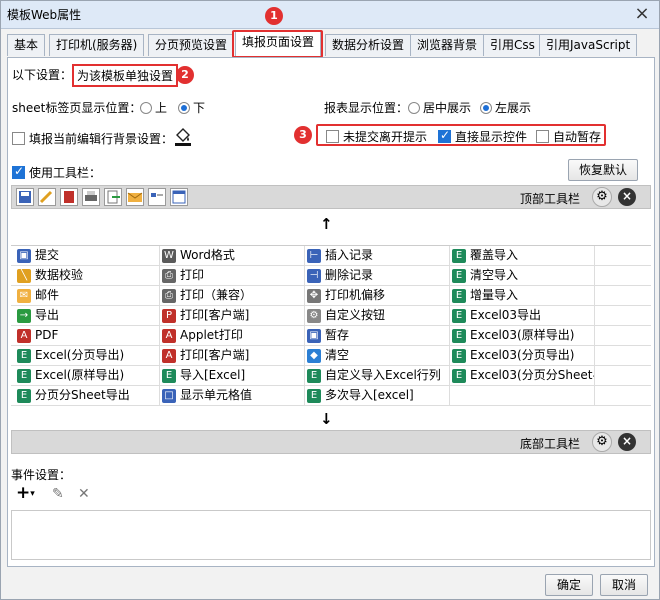 The width and height of the screenshot is (660, 600). Describe the element at coordinates (113, 197) in the screenshot. I see `export-icon` at that location.